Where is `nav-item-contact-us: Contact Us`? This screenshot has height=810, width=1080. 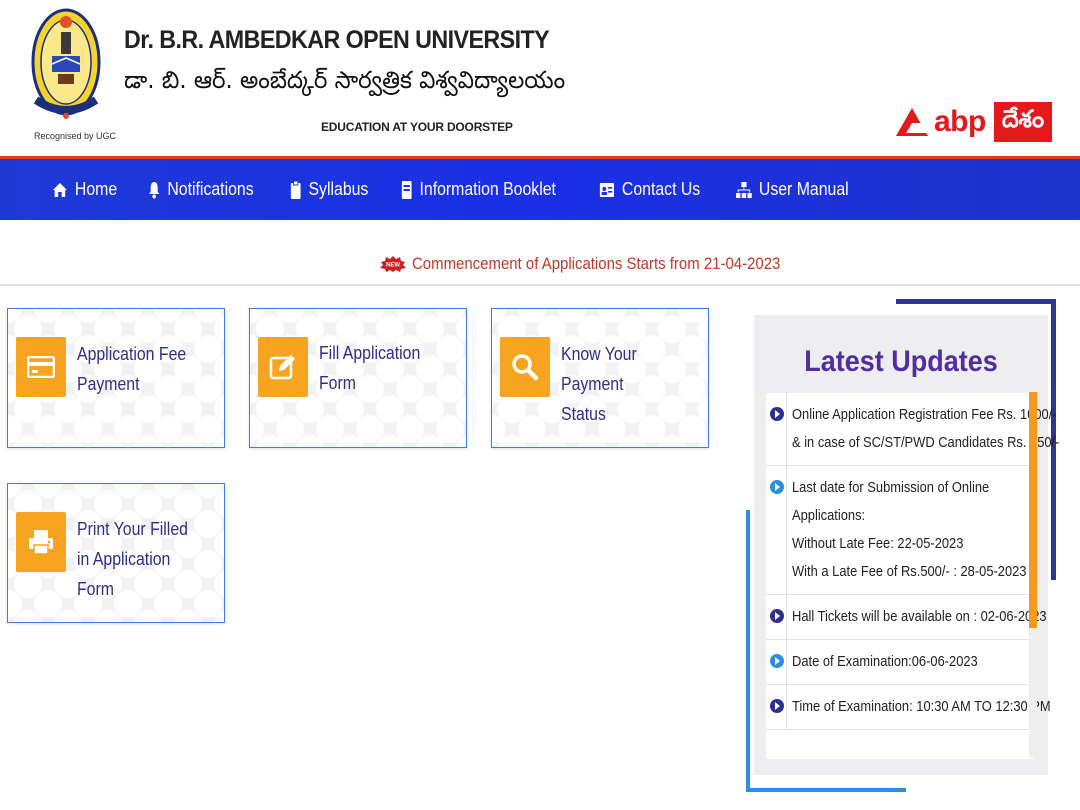 nav-item-contact-us: Contact Us is located at coordinates (649, 189).